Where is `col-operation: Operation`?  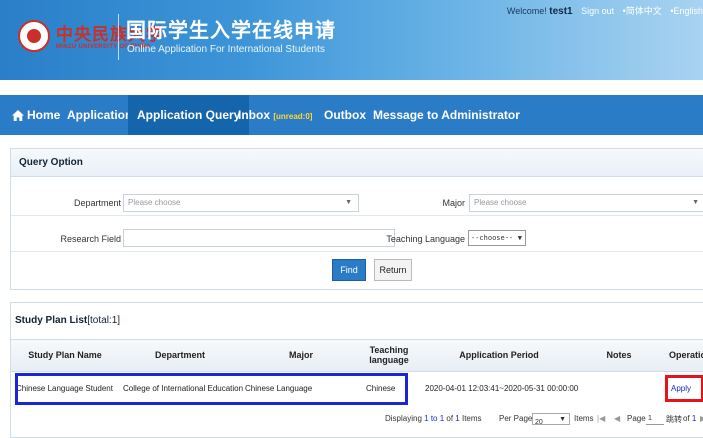
col-operation: Operation is located at coordinates (680, 355).